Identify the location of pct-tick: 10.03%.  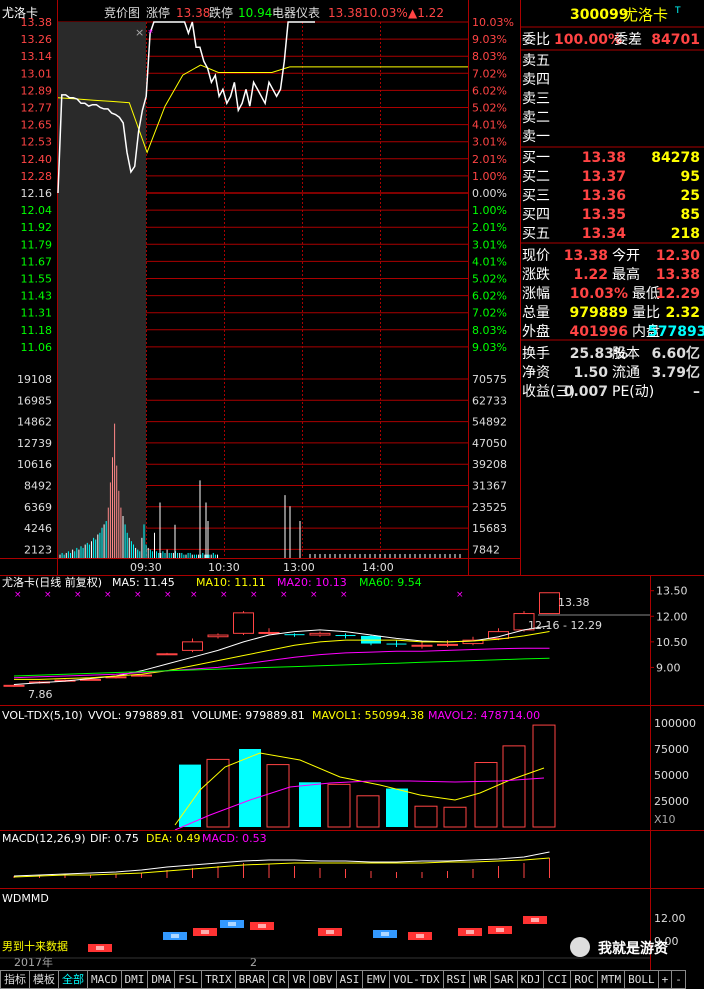
(493, 22).